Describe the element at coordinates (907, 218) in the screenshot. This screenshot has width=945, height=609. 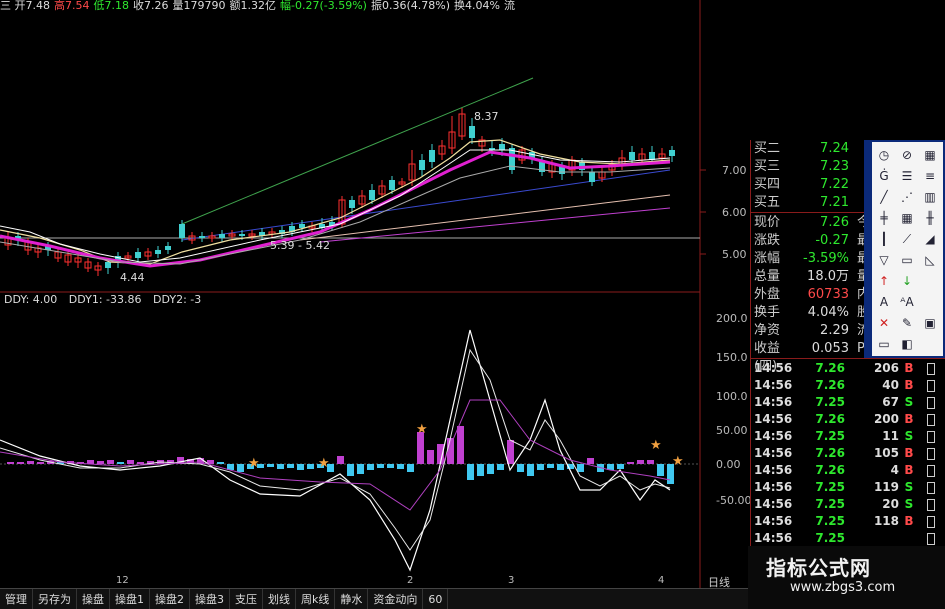
I see `box-icon: ▦` at that location.